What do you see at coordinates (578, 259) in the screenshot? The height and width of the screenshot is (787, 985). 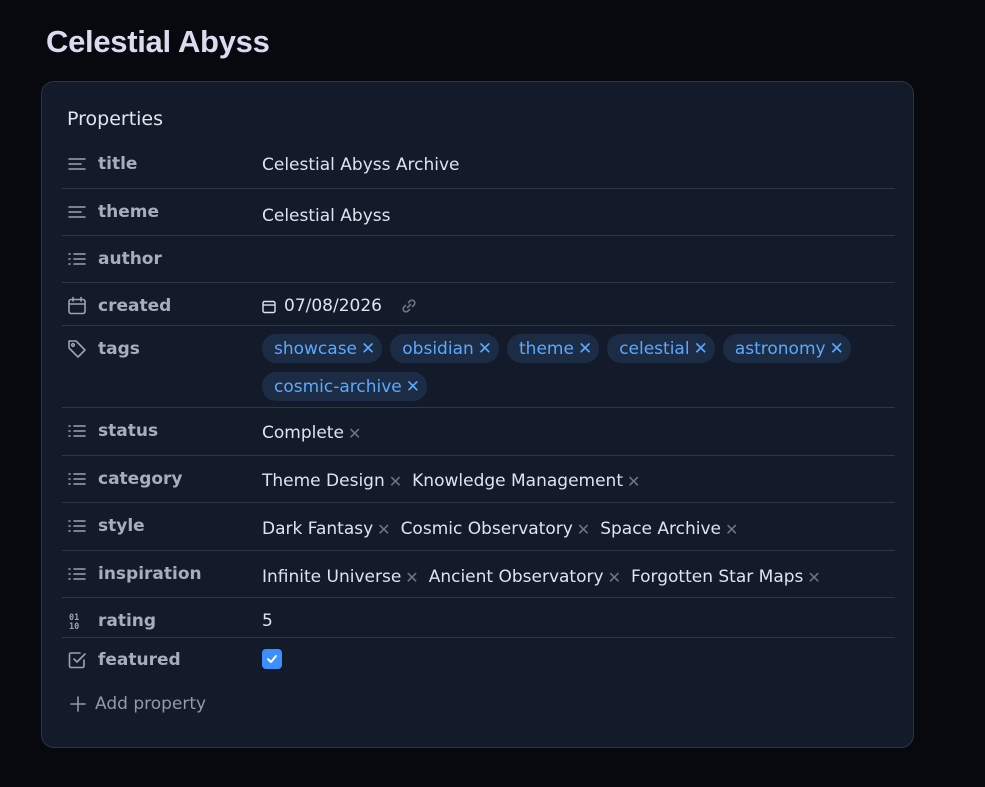 I see `property-value-author` at bounding box center [578, 259].